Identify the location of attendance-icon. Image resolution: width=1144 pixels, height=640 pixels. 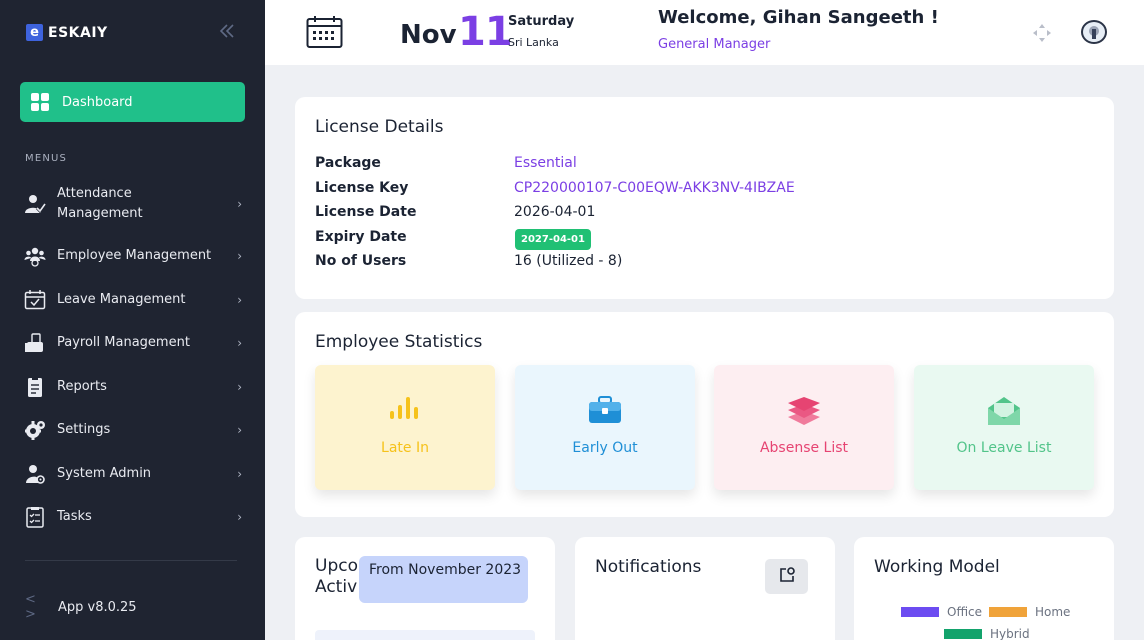
(35, 204).